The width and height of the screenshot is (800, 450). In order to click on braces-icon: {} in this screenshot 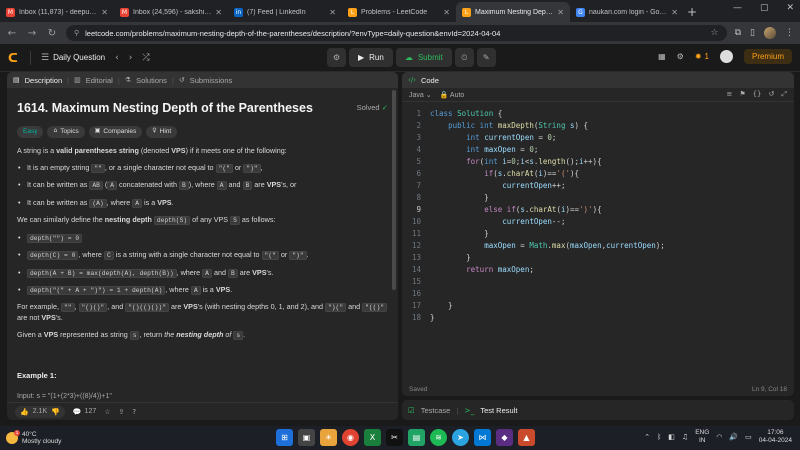, I will do `click(757, 94)`.